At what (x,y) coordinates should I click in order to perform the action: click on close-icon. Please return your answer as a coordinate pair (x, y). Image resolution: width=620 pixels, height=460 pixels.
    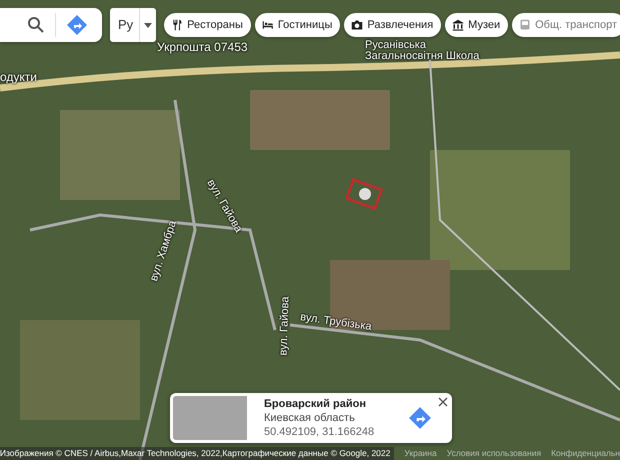
    Looking at the image, I should click on (443, 402).